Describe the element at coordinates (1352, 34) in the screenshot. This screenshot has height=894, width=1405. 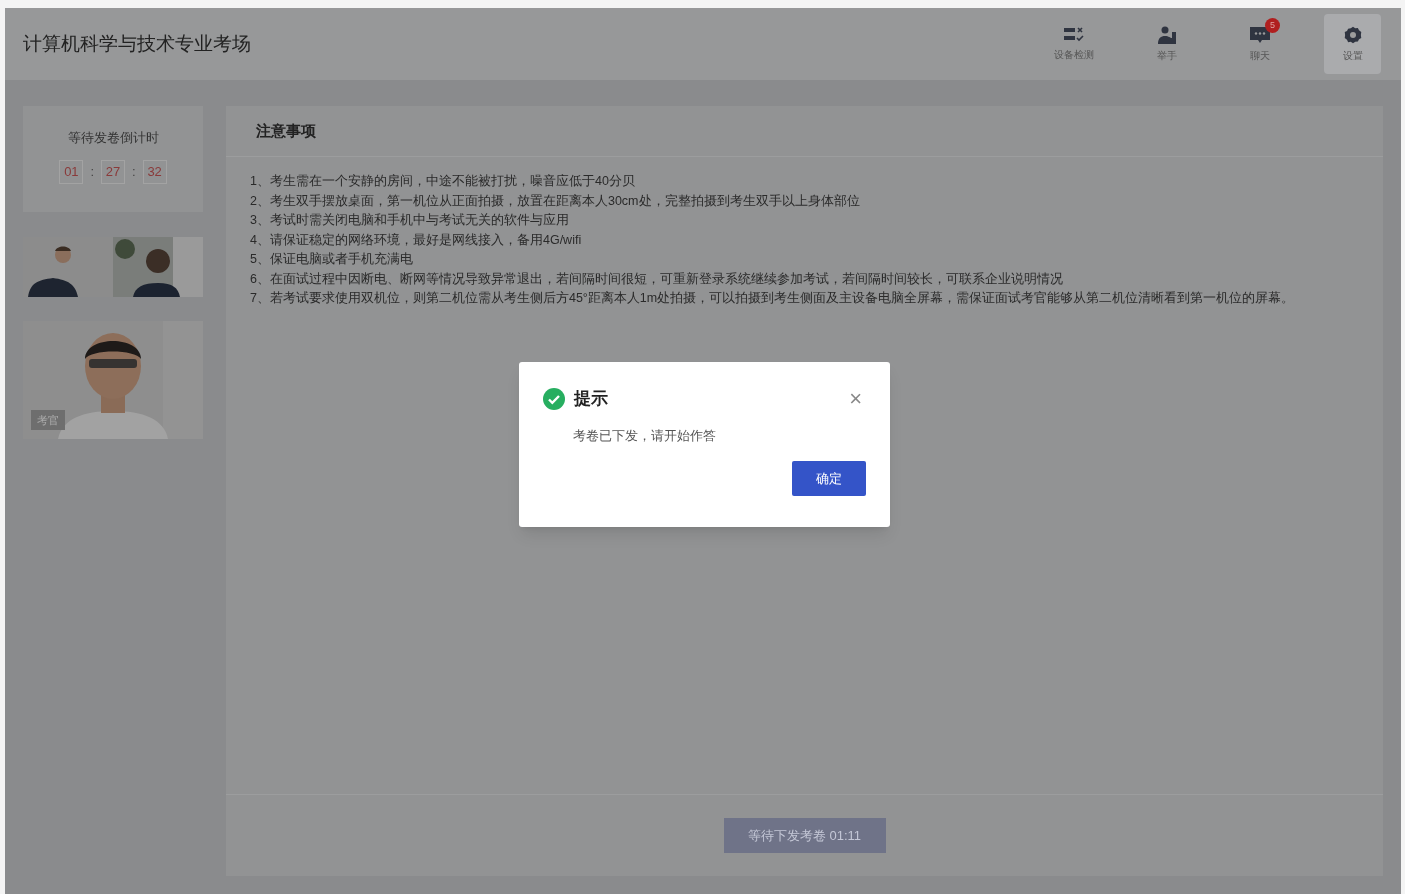
I see `settings-icon` at that location.